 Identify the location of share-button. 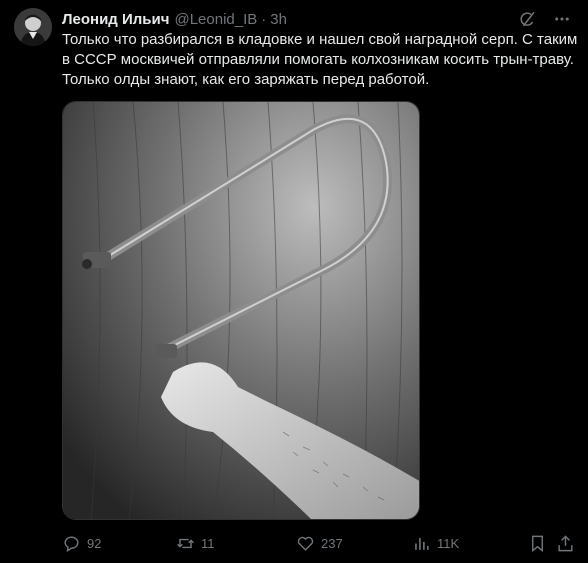
(565, 543).